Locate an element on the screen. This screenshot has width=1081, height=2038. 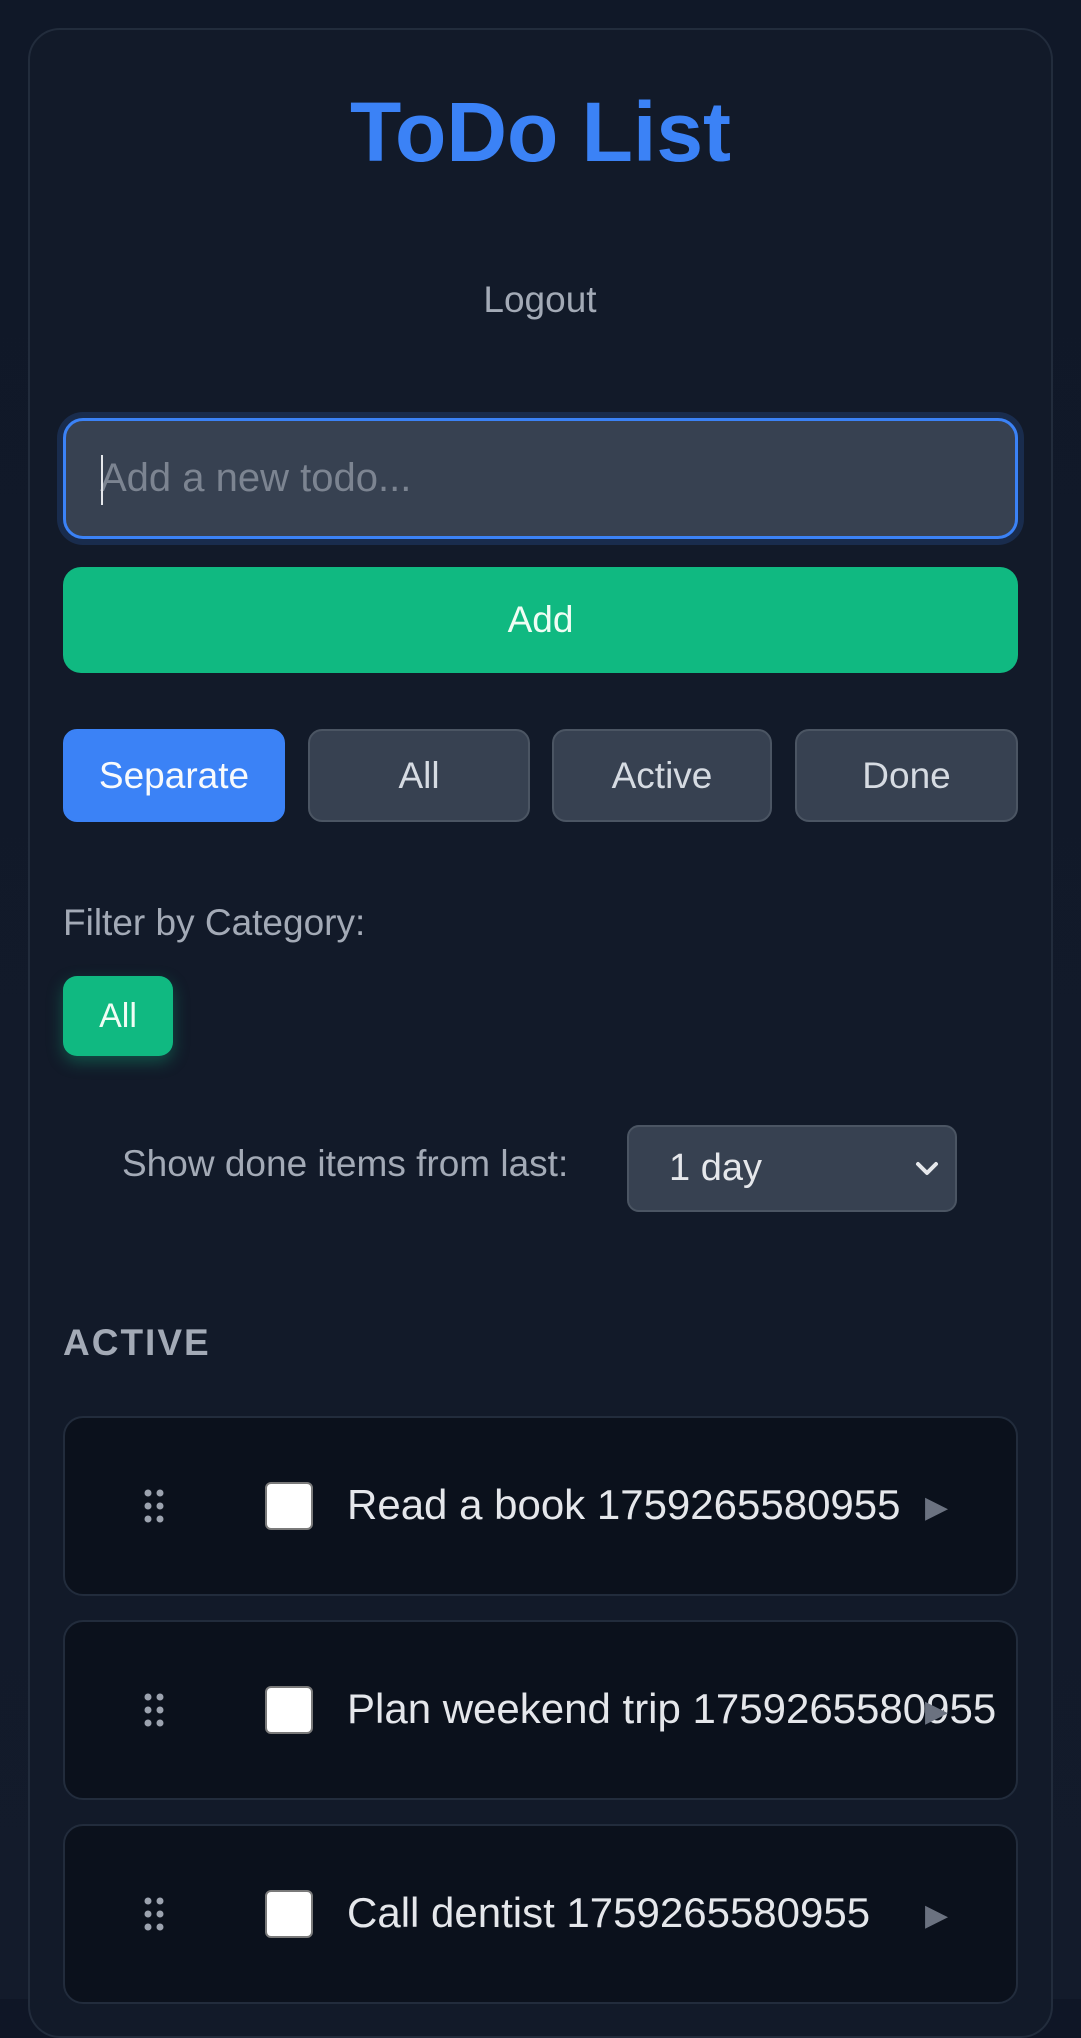
todo-item: Plan weekend trip 1759265580955 ▶ is located at coordinates (540, 1710).